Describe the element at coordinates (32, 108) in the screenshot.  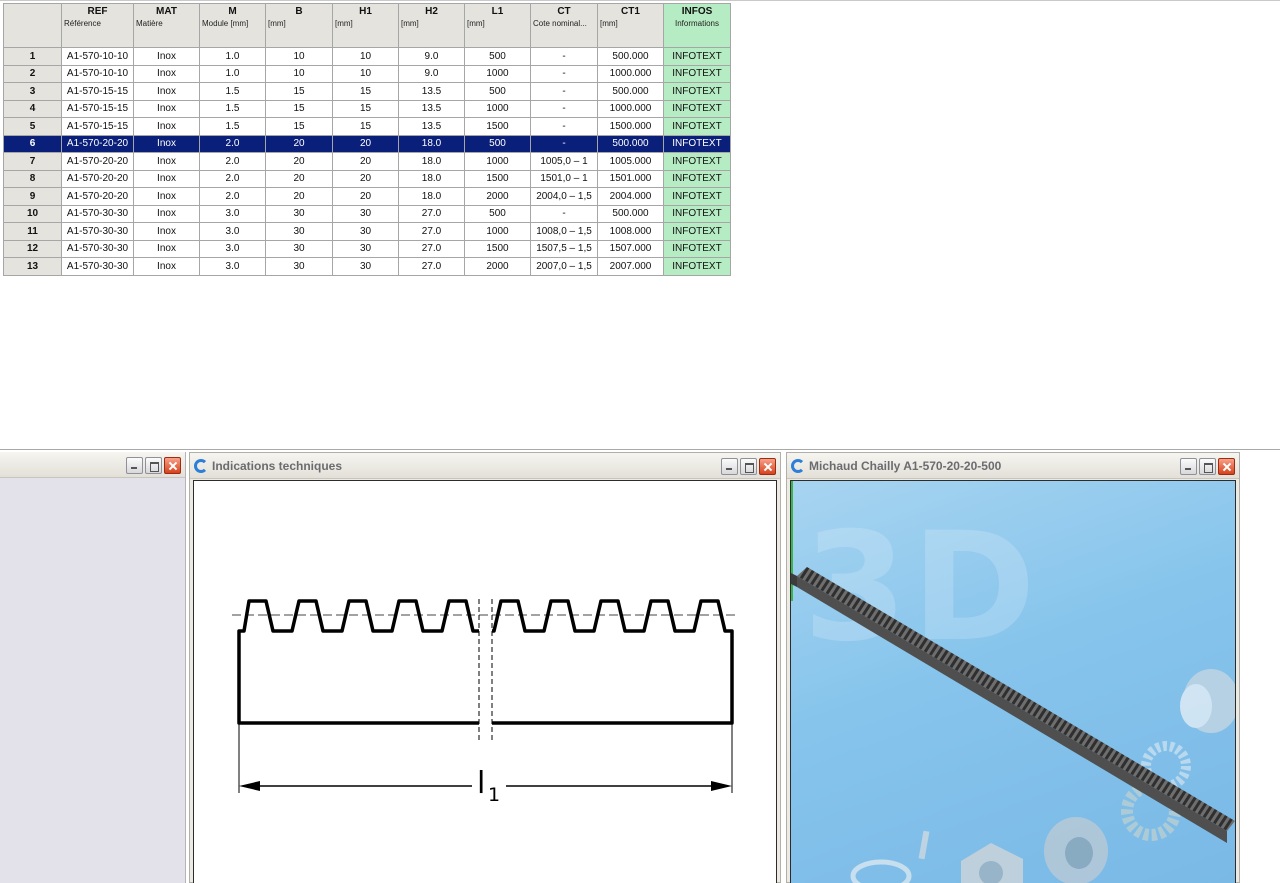
I see `row-number: 4` at that location.